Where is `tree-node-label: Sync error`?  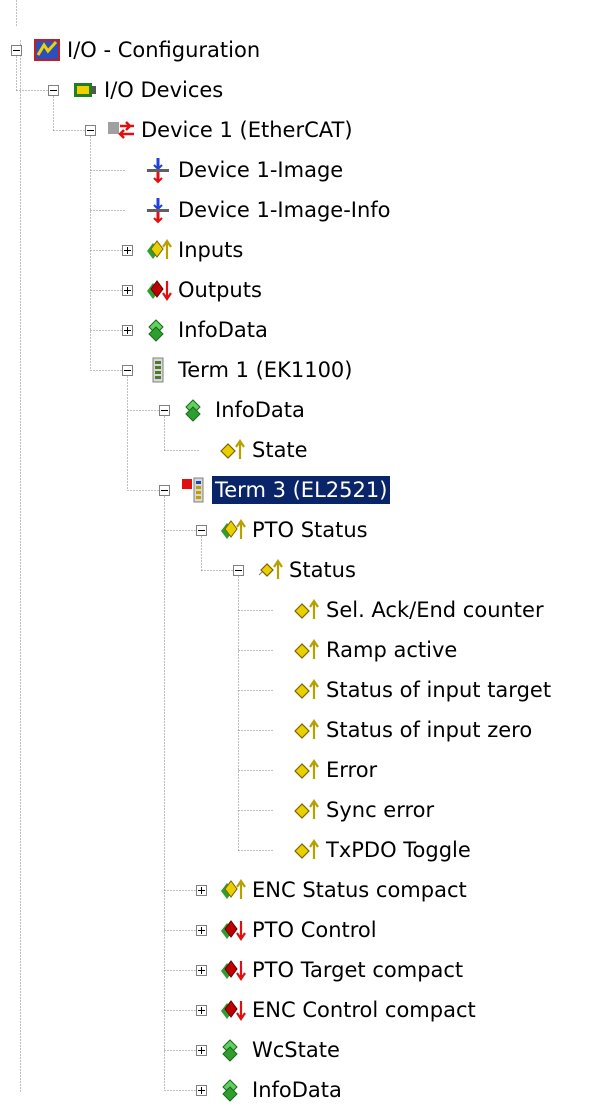
tree-node-label: Sync error is located at coordinates (380, 810).